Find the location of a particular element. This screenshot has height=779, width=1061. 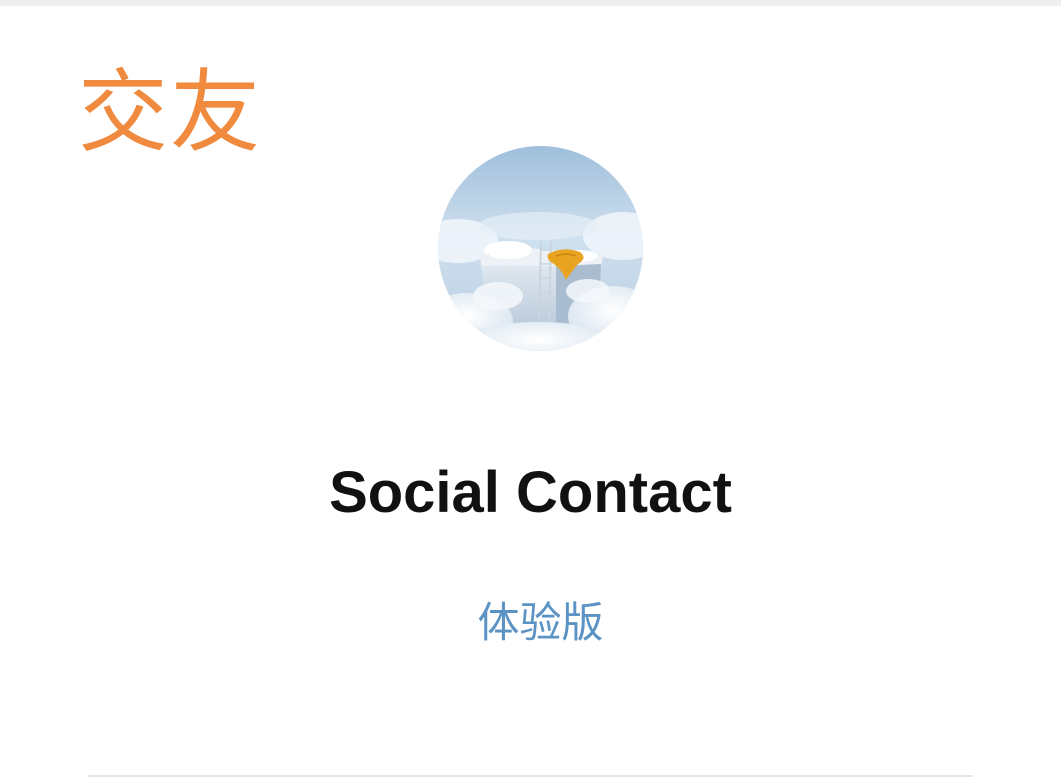

cloud-gift-box-avatar-icon is located at coordinates (540, 248).